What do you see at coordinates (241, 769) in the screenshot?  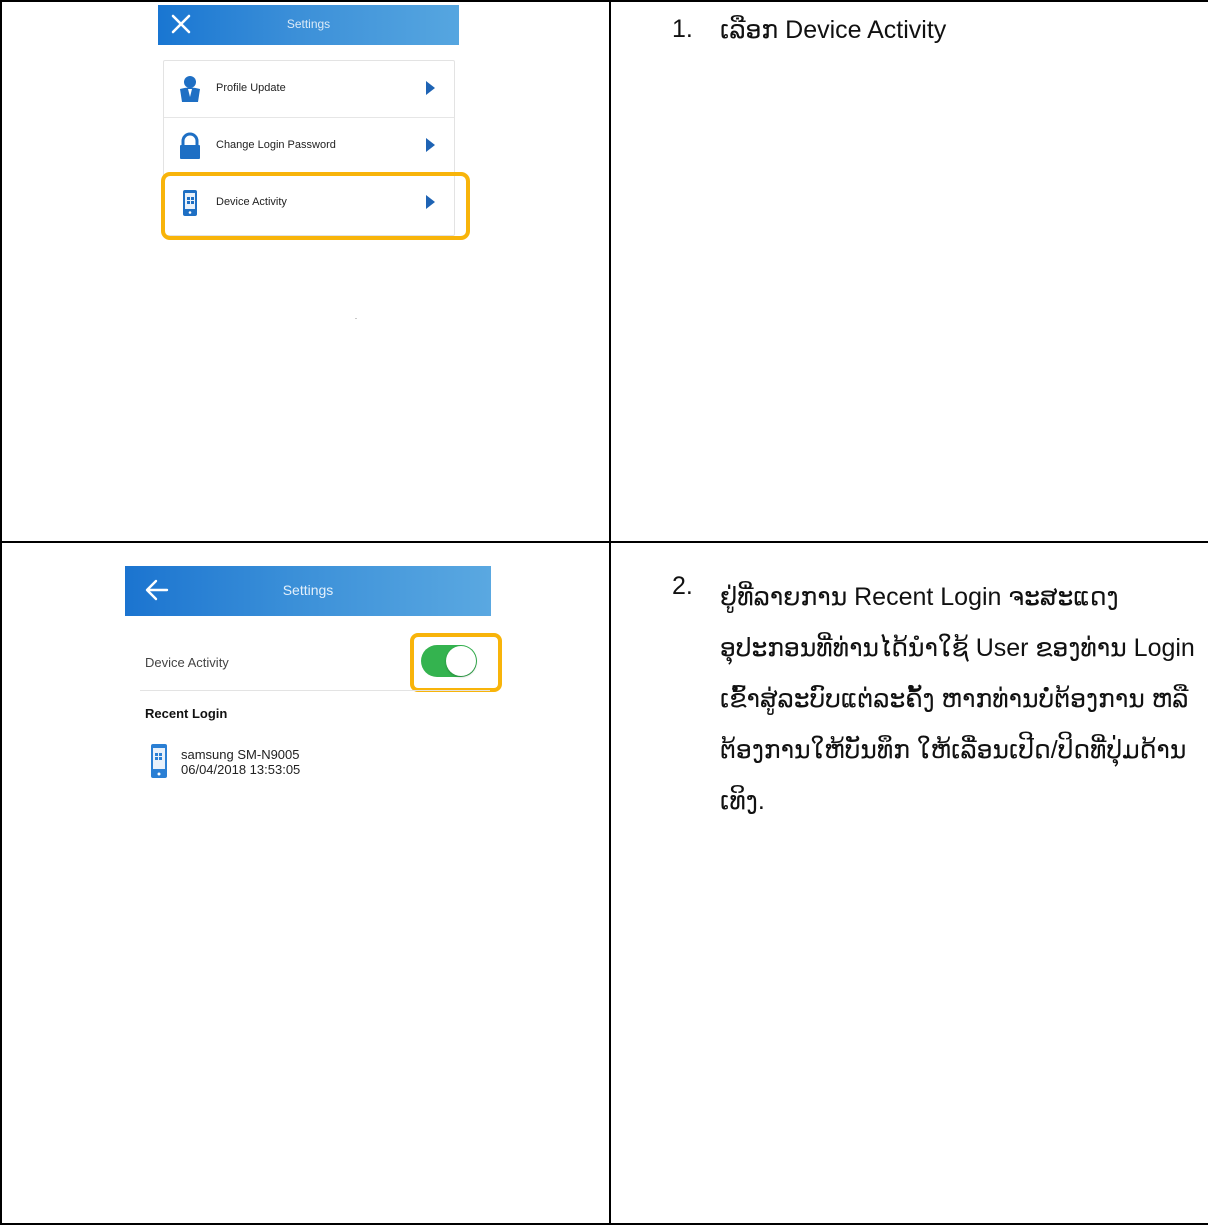 I see `login-timestamp: 06/04/2018 13:53:05` at bounding box center [241, 769].